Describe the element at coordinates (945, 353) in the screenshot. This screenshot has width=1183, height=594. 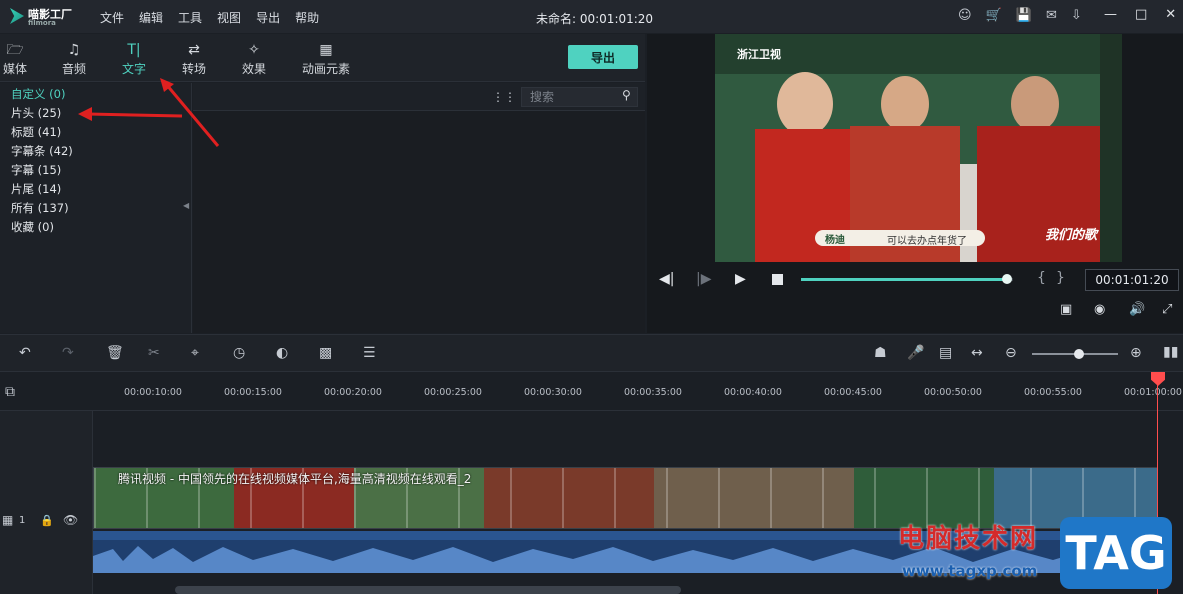
I see `voiceover-icon: ▤` at that location.